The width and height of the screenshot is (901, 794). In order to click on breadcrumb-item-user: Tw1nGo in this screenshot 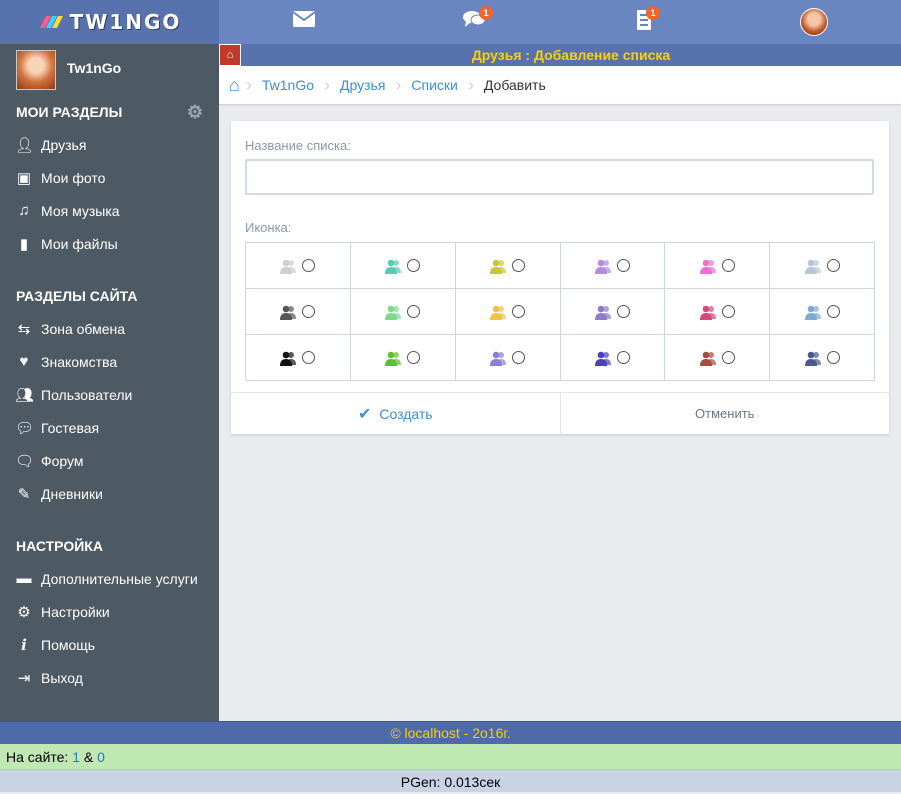, I will do `click(288, 85)`.